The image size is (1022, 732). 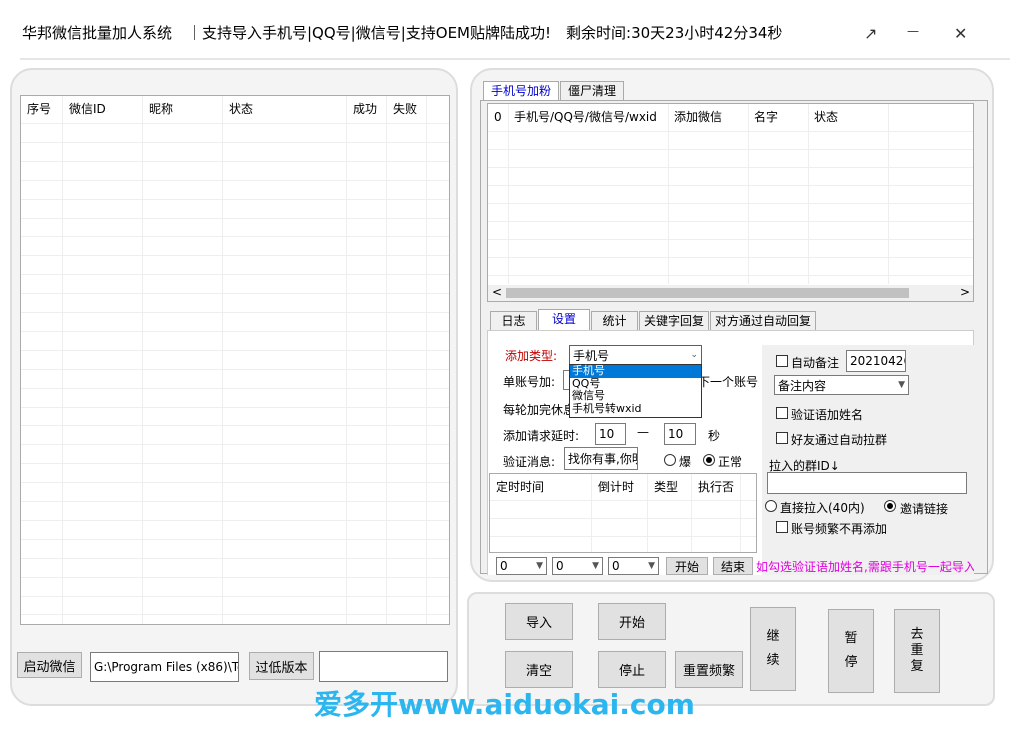 What do you see at coordinates (539, 621) in the screenshot?
I see `import-button: 导入` at bounding box center [539, 621].